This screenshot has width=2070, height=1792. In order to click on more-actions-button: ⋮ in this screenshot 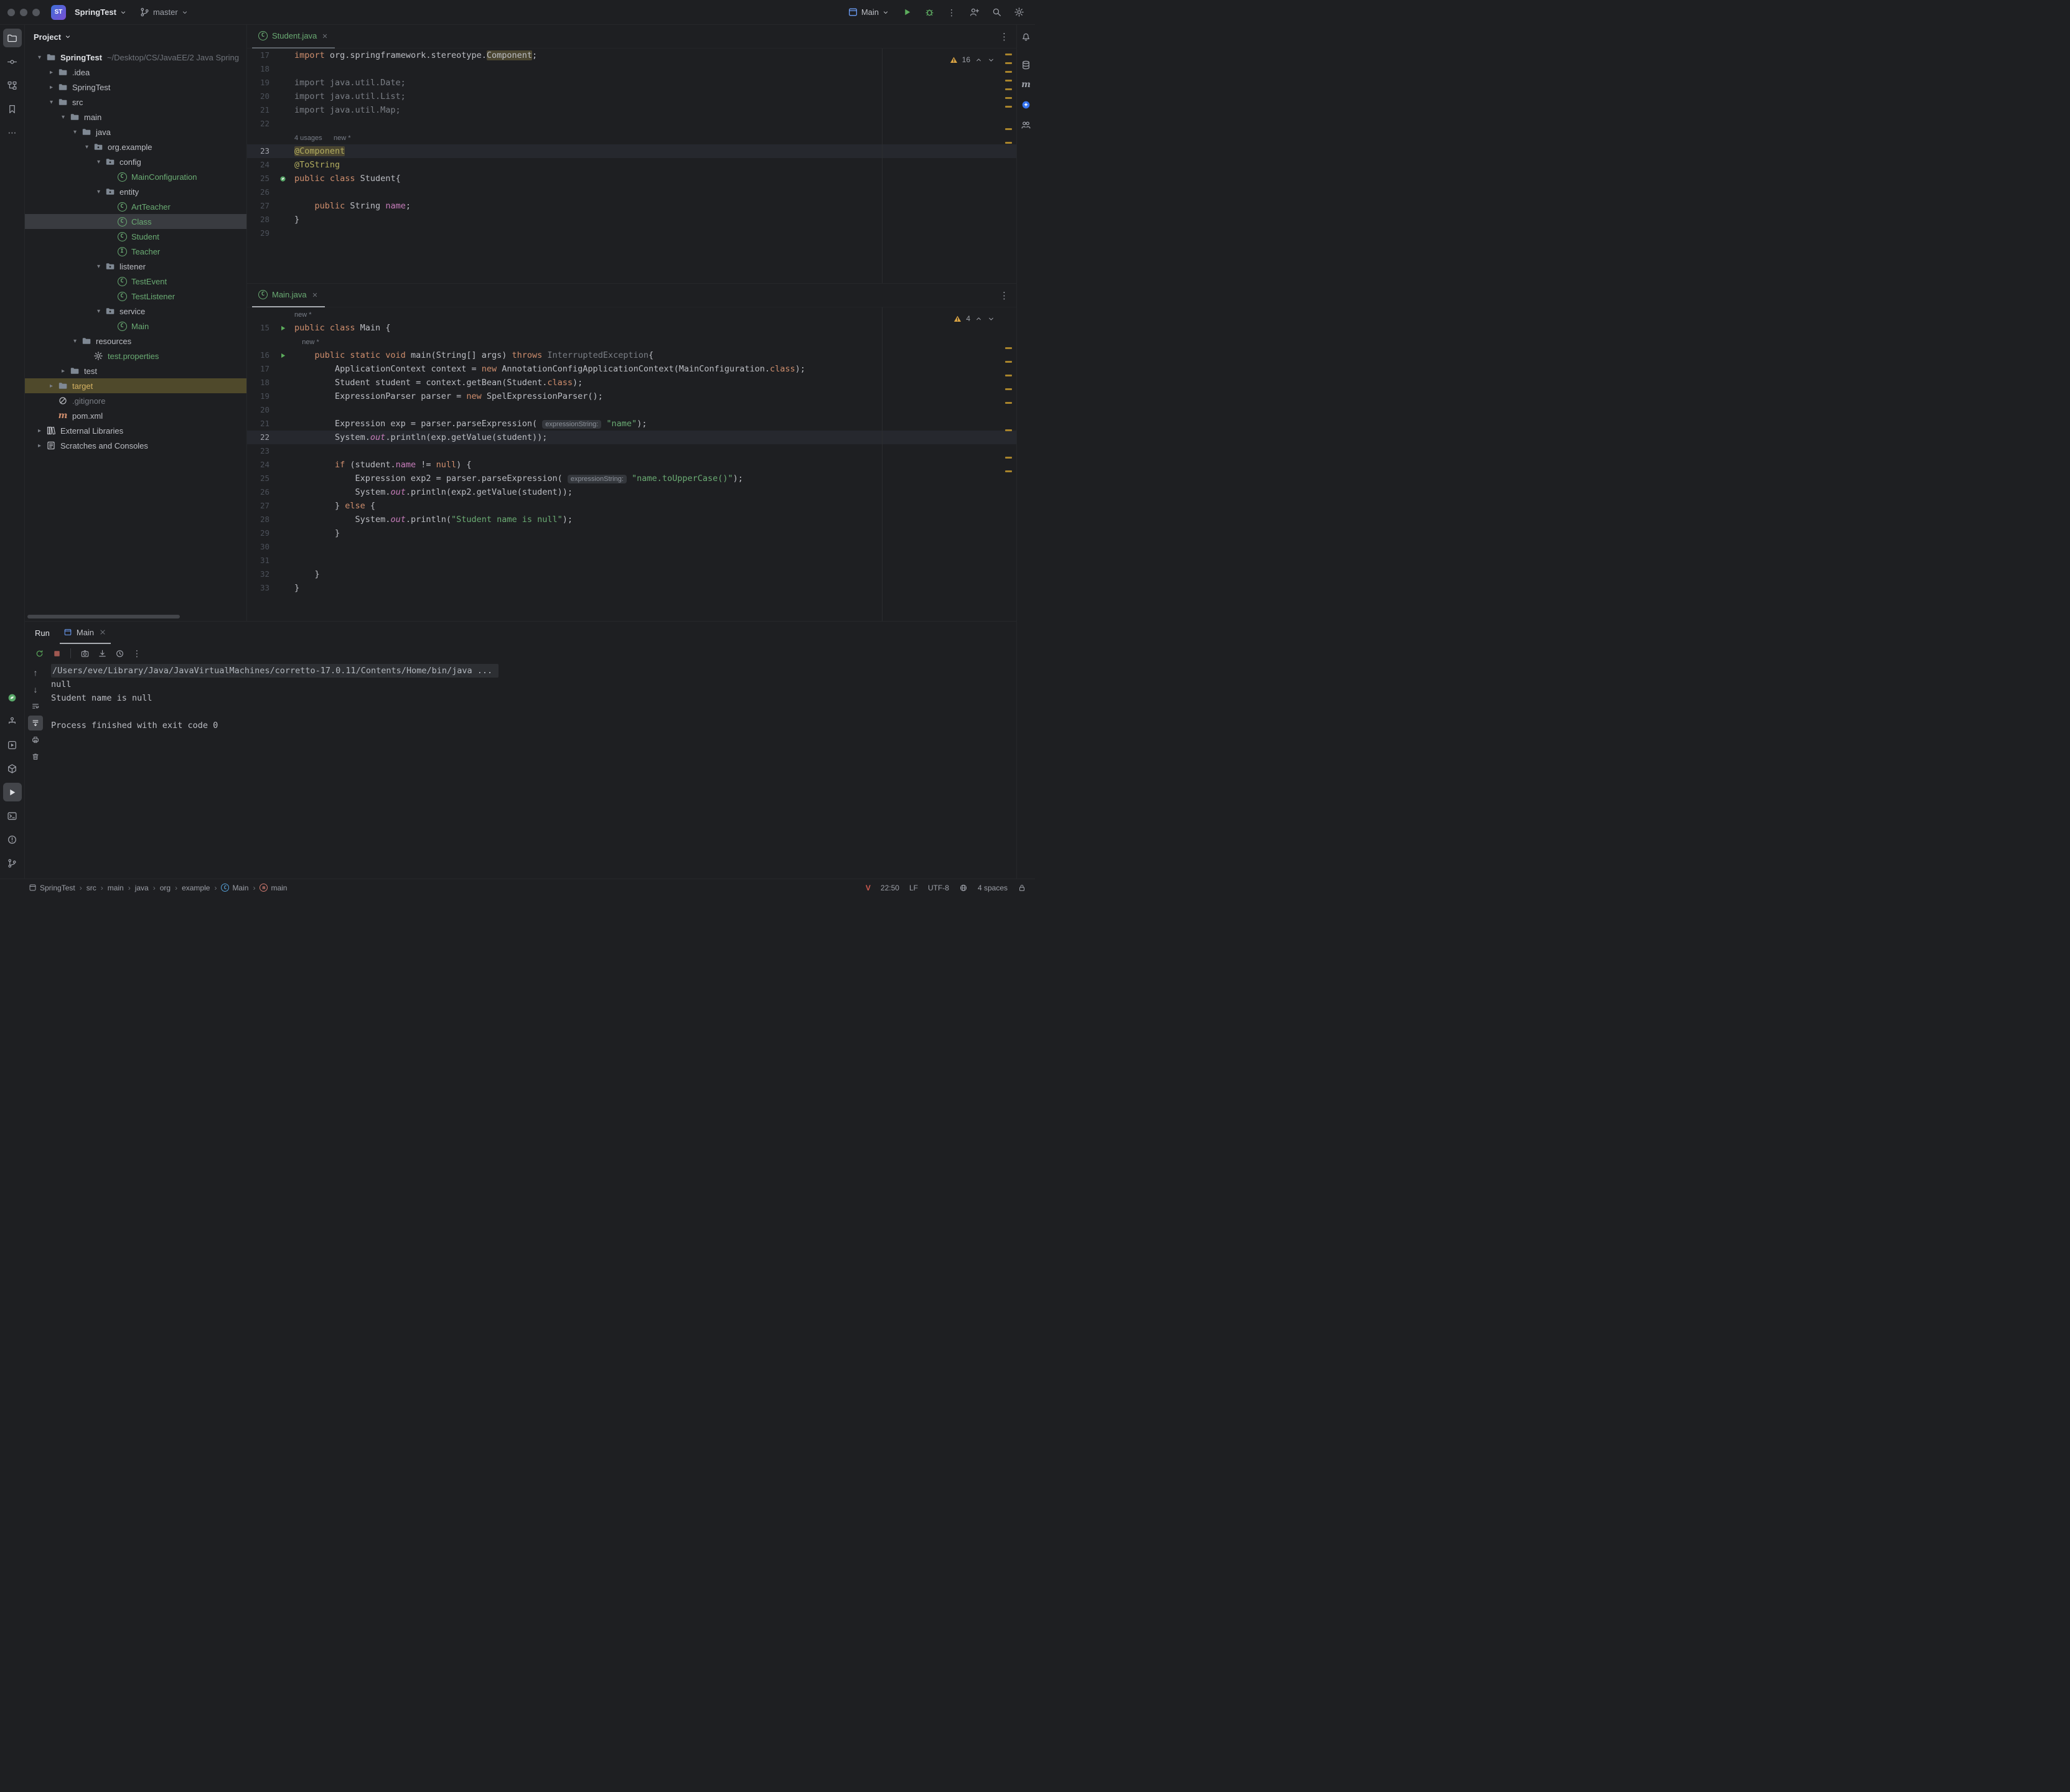, I will do `click(952, 12)`.